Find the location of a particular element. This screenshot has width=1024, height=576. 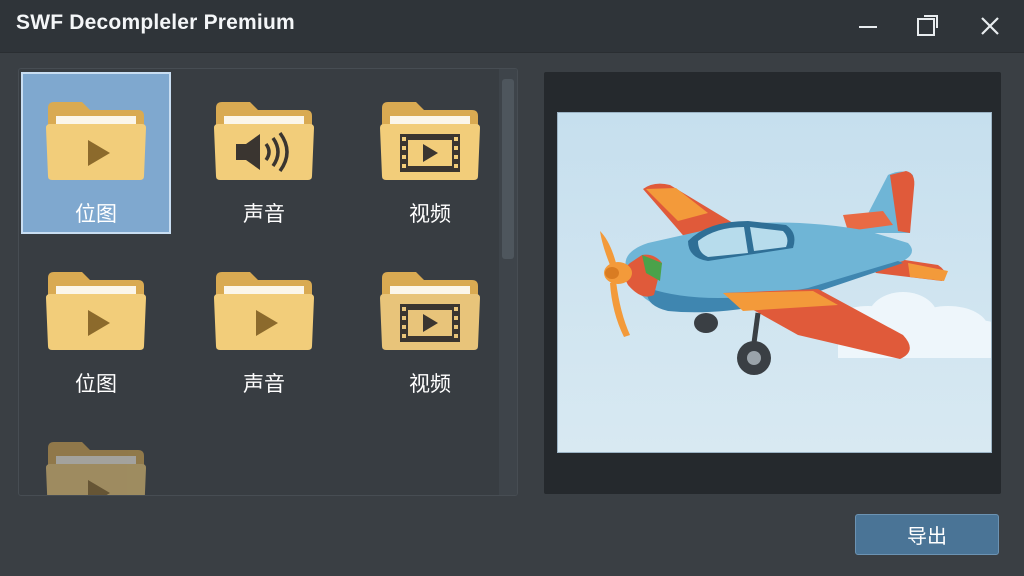

scrollbar-thumb is located at coordinates (508, 169).